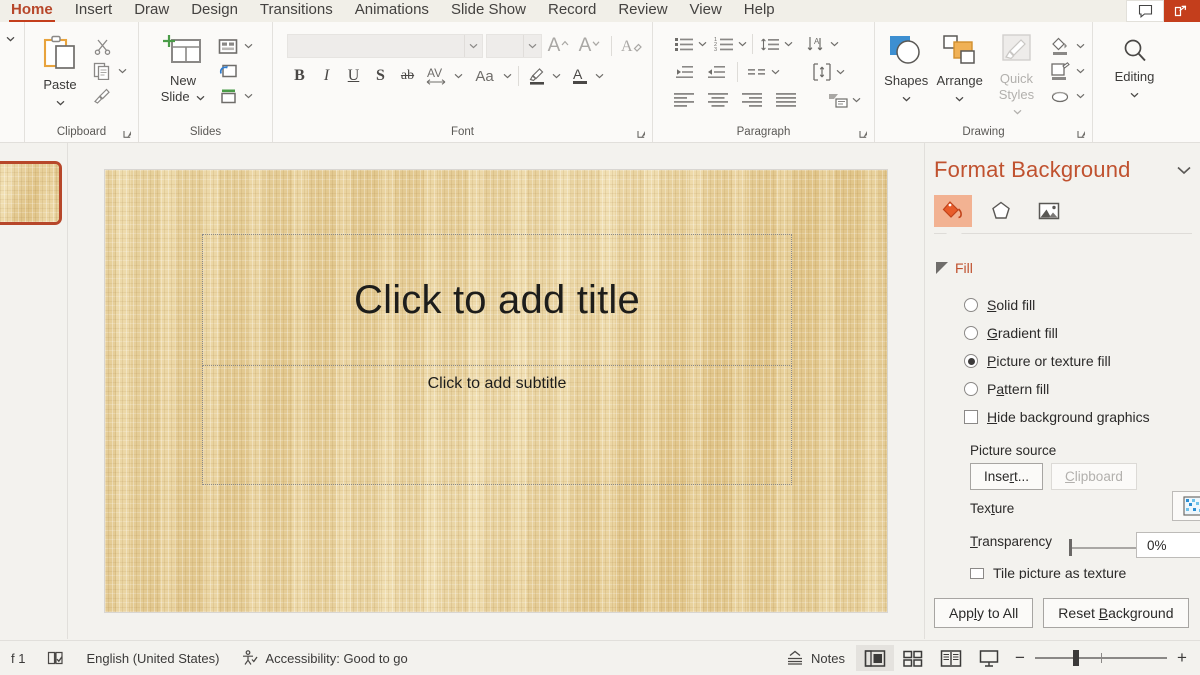 The width and height of the screenshot is (1200, 675). I want to click on cut-button, so click(102, 46).